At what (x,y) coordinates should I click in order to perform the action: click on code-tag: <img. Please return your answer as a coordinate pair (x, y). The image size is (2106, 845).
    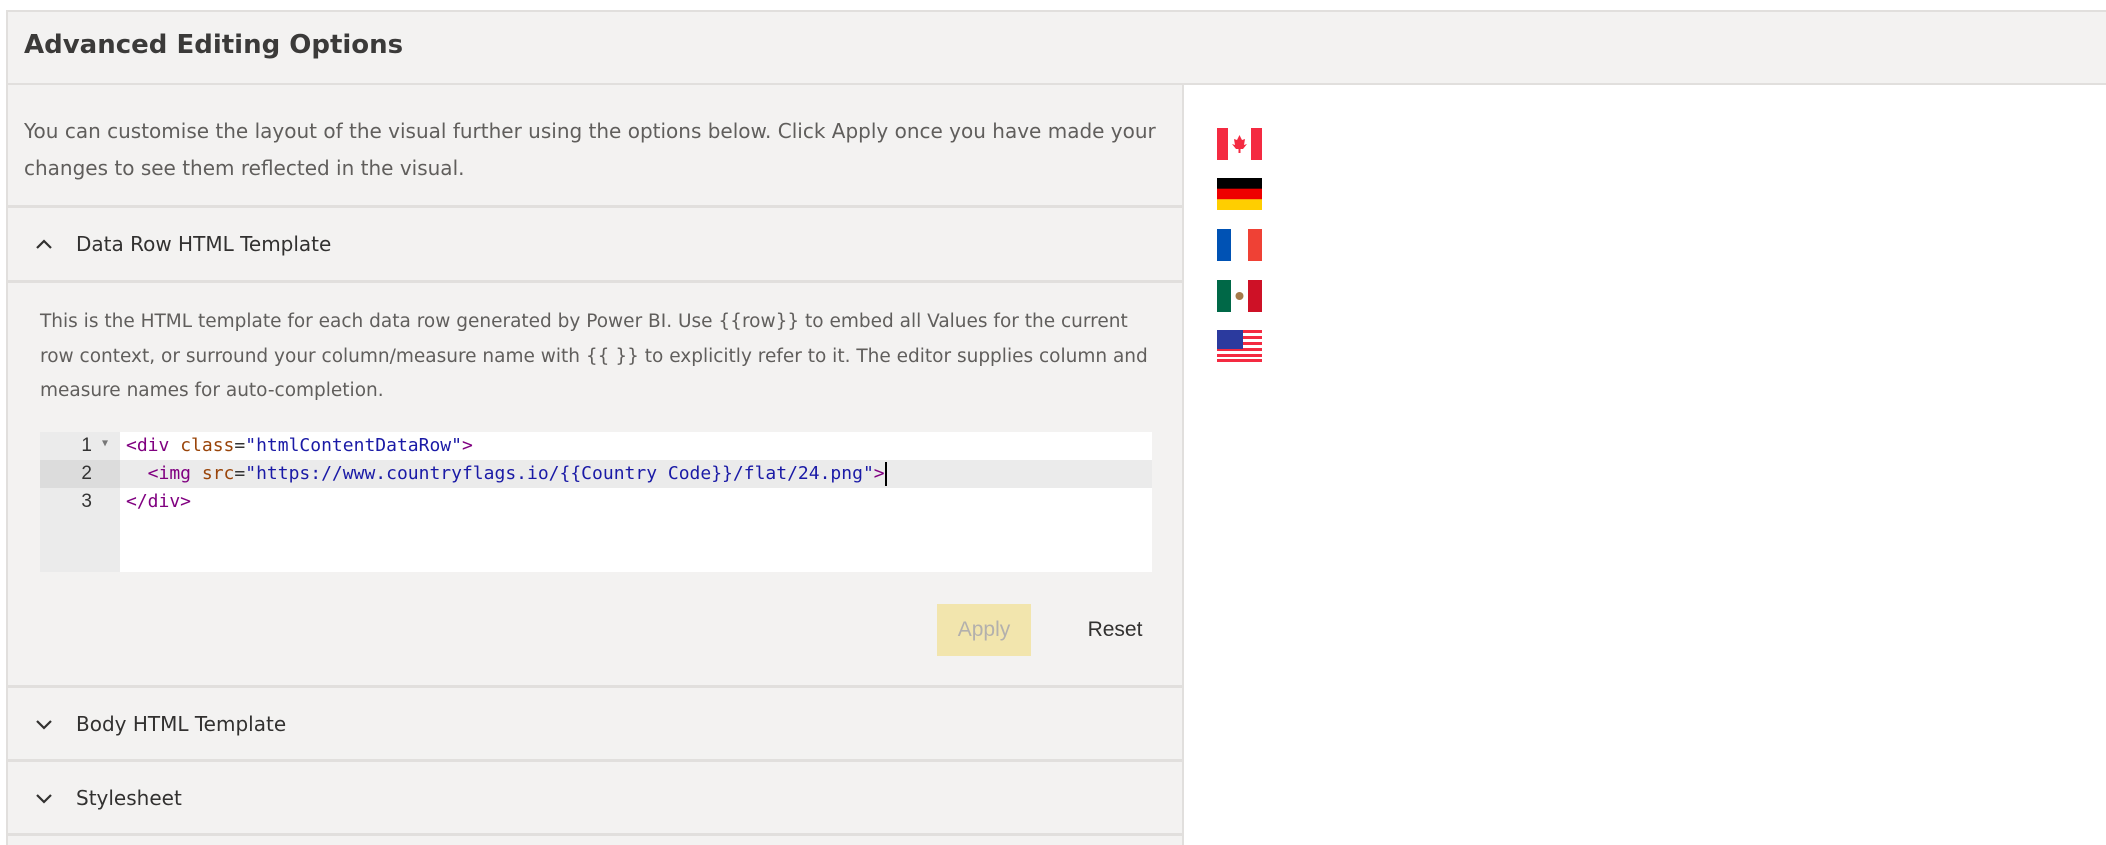
    Looking at the image, I should click on (159, 473).